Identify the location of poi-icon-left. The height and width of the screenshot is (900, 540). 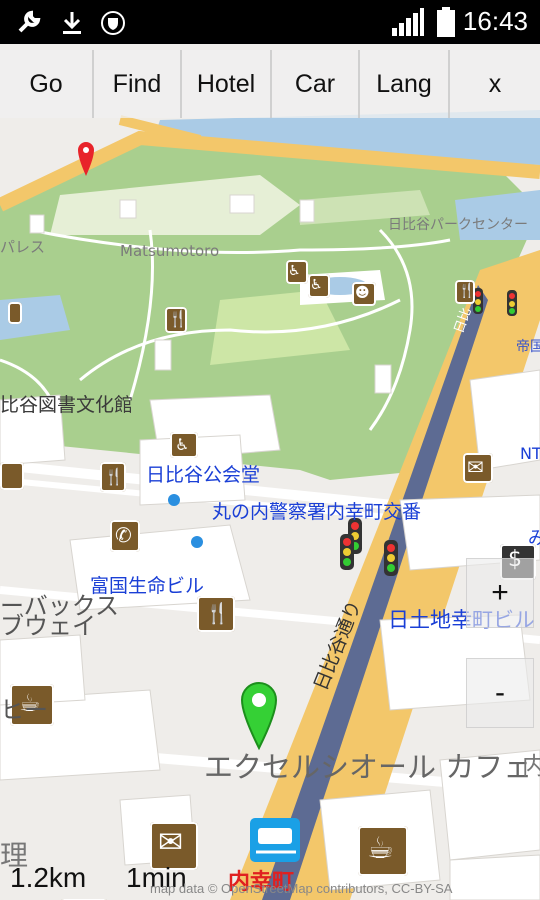
(15, 313).